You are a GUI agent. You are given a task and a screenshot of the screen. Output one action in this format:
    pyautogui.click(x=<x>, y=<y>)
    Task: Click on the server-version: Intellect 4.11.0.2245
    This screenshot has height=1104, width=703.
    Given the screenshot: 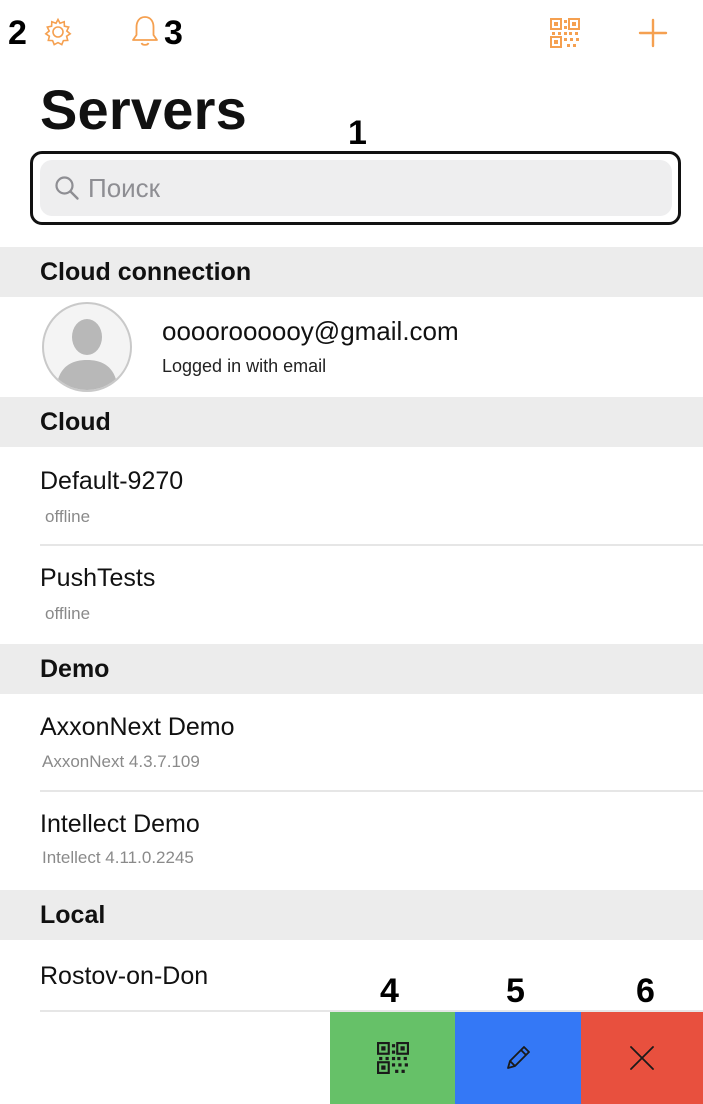 What is the action you would take?
    pyautogui.click(x=118, y=857)
    